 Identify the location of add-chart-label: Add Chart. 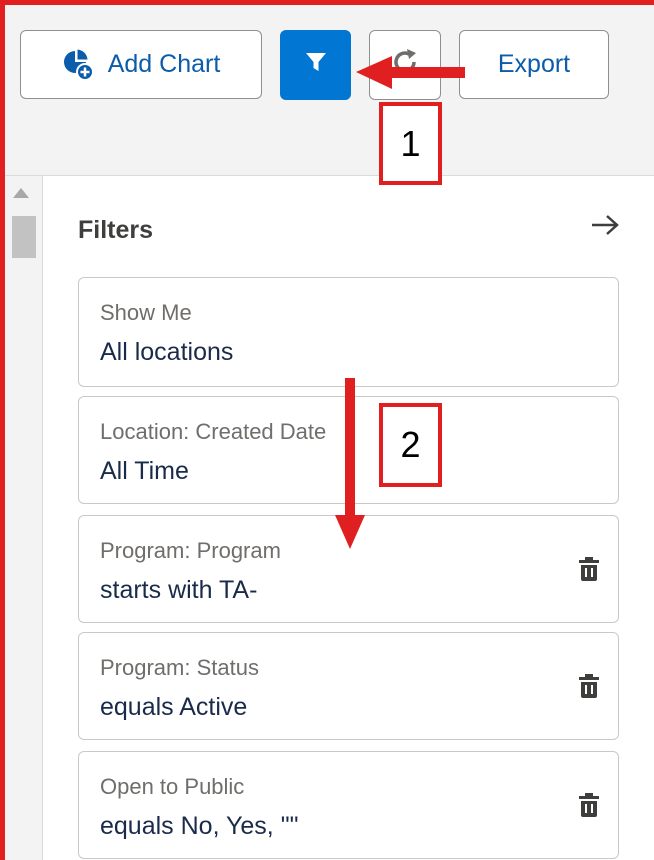
(164, 64).